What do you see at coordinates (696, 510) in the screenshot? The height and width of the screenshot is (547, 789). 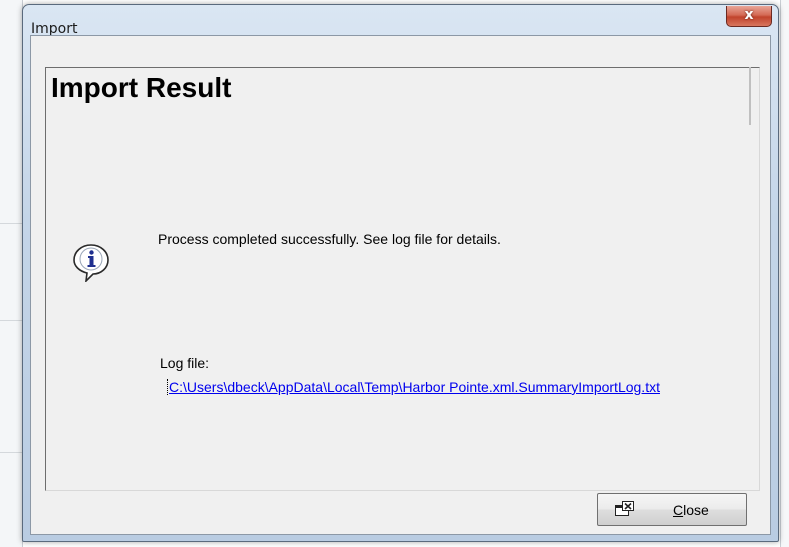 I see `close-button-label-rest: lose` at bounding box center [696, 510].